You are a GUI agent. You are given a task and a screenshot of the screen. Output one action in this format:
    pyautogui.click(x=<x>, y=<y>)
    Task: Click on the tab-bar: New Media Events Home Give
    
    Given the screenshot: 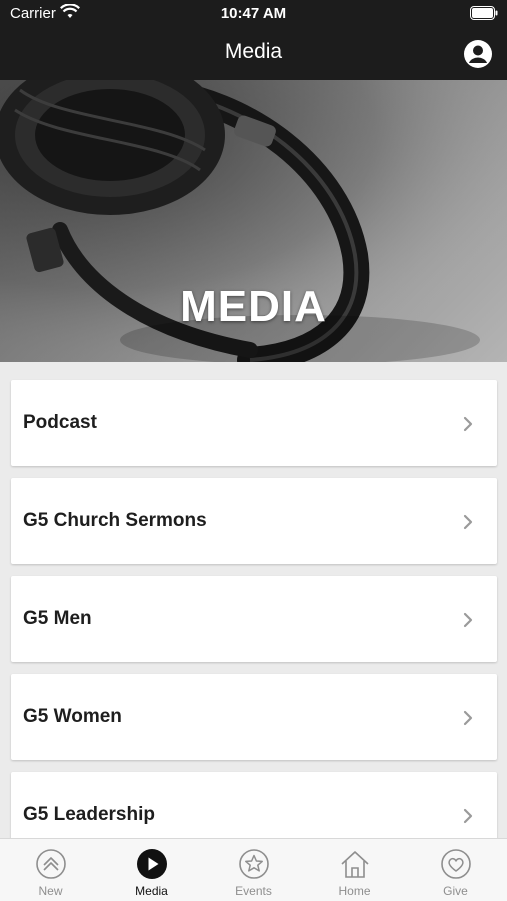 What is the action you would take?
    pyautogui.click(x=253, y=869)
    